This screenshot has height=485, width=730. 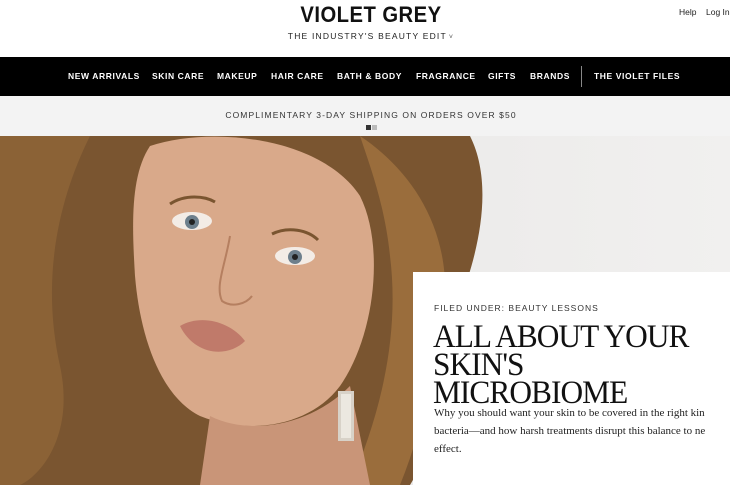 I want to click on carousel-dot, so click(x=374, y=127).